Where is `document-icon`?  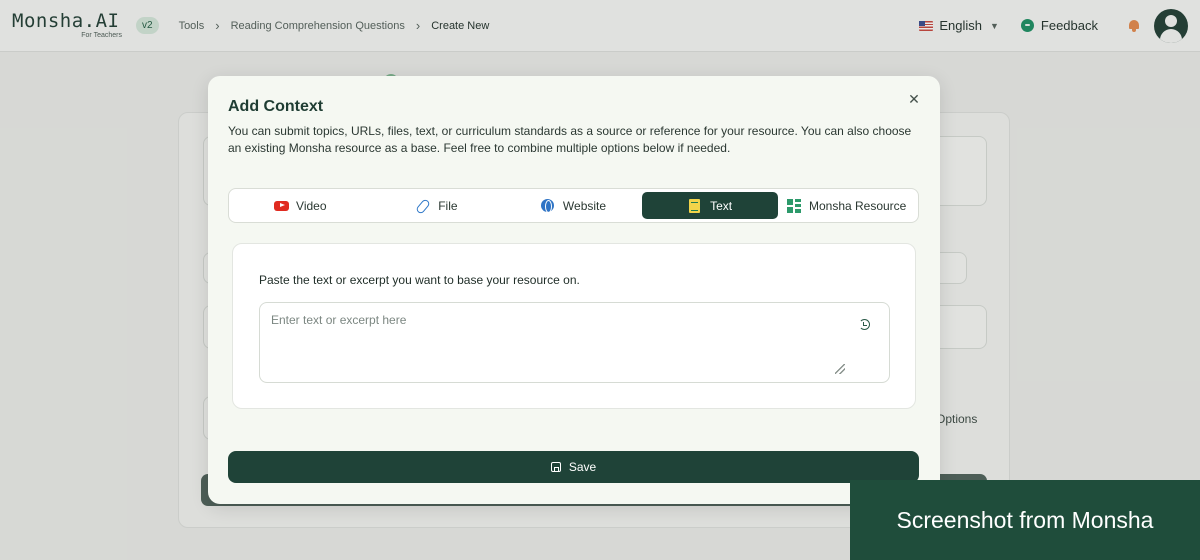 document-icon is located at coordinates (695, 205).